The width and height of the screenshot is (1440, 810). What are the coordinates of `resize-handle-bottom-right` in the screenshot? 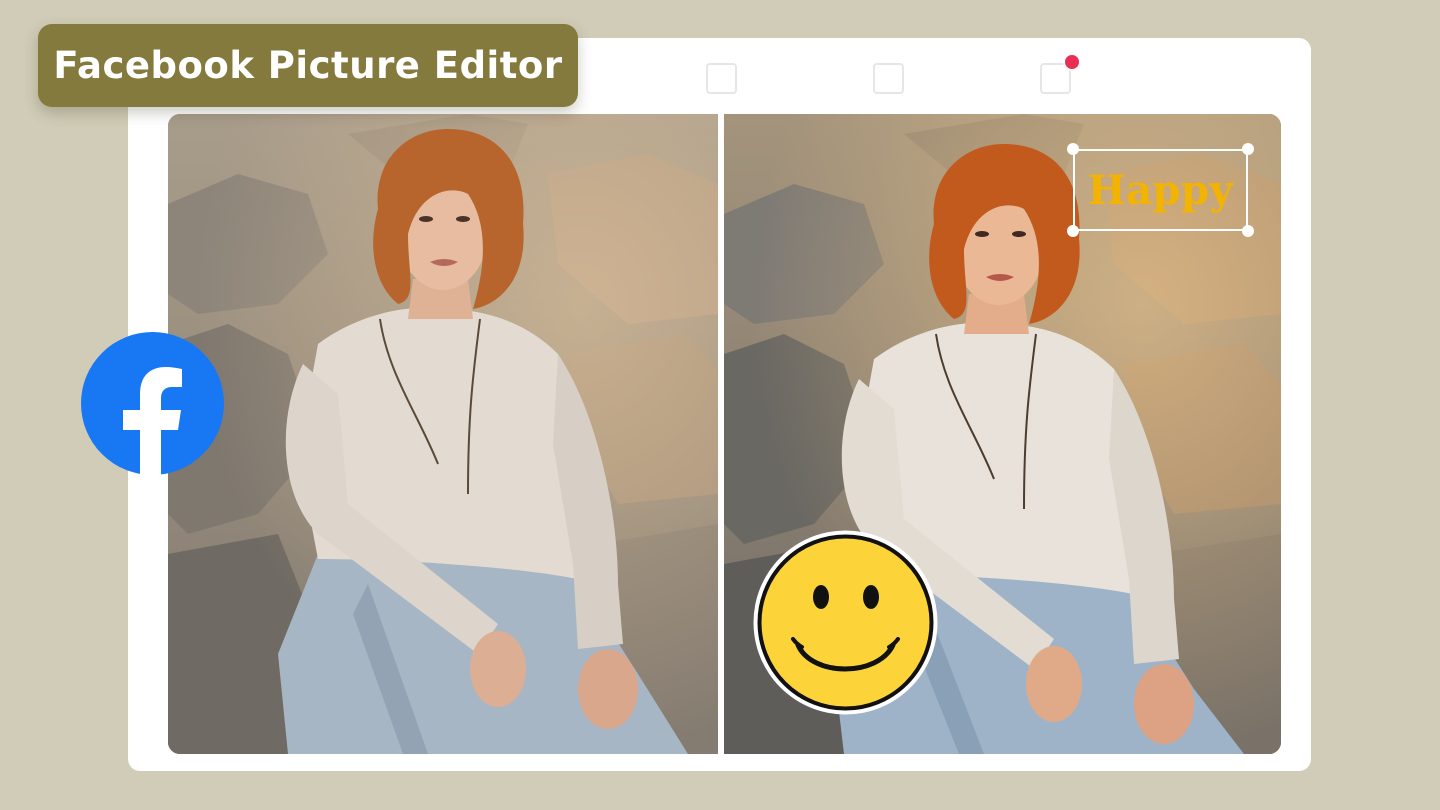 It's located at (1248, 231).